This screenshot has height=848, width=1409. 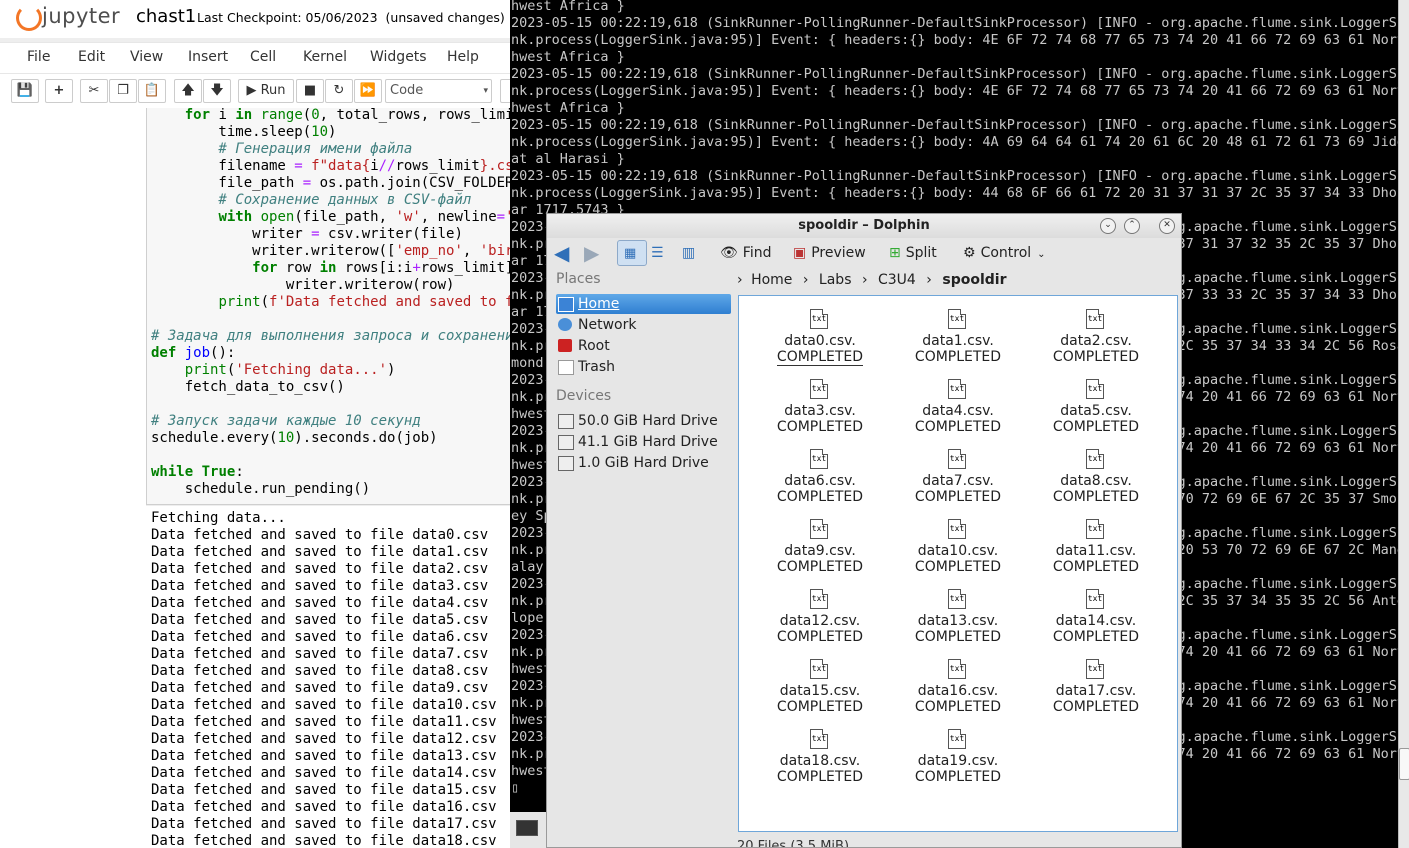 What do you see at coordinates (263, 57) in the screenshot?
I see `menu-cell: Cell` at bounding box center [263, 57].